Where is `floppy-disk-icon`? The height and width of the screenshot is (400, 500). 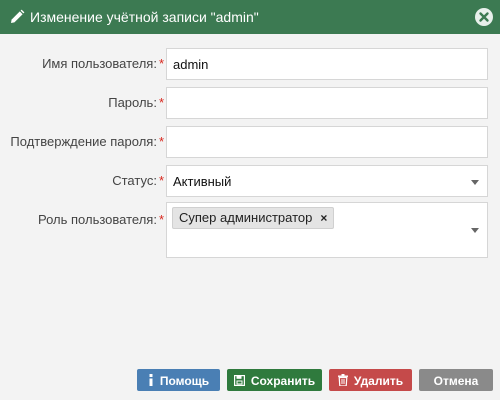 floppy-disk-icon is located at coordinates (239, 382).